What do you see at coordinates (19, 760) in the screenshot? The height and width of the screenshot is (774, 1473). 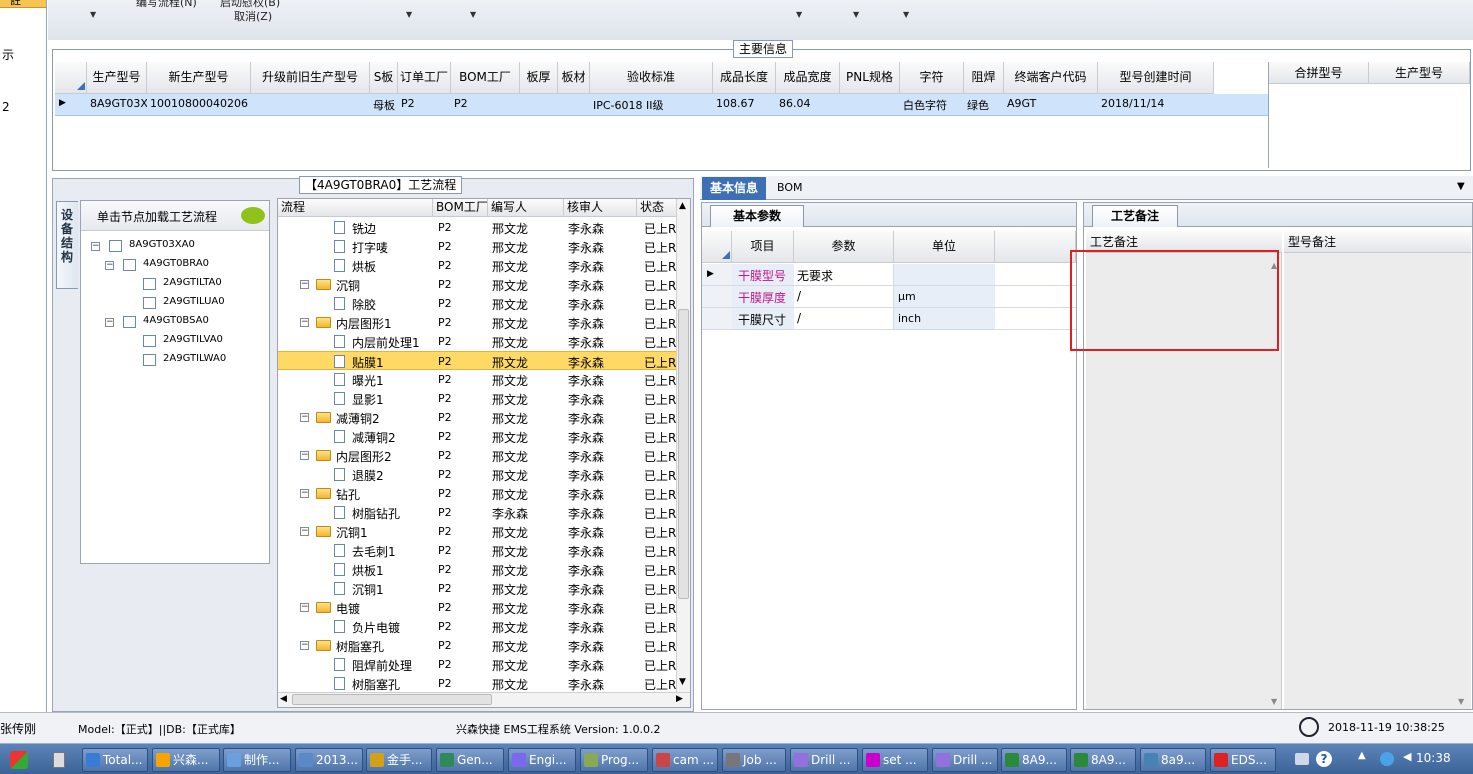 I see `start-icon` at bounding box center [19, 760].